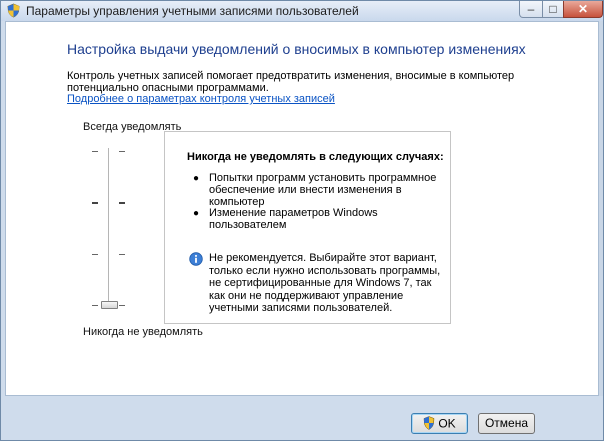  What do you see at coordinates (196, 259) in the screenshot?
I see `info-icon` at bounding box center [196, 259].